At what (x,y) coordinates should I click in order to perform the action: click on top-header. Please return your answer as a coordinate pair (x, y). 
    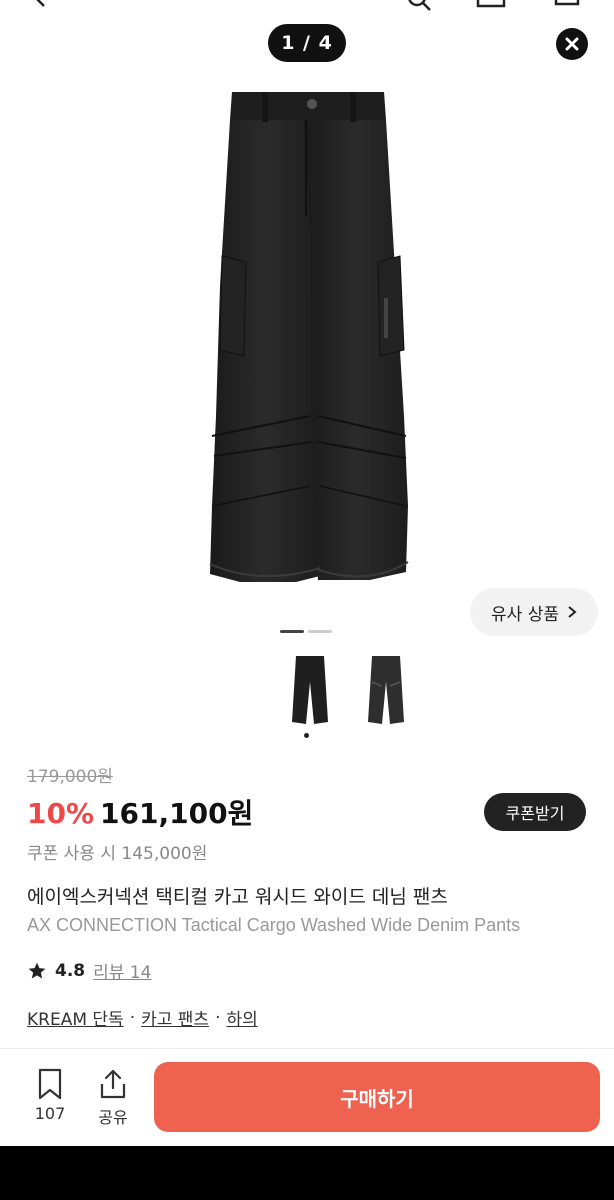
    Looking at the image, I should click on (307, 6).